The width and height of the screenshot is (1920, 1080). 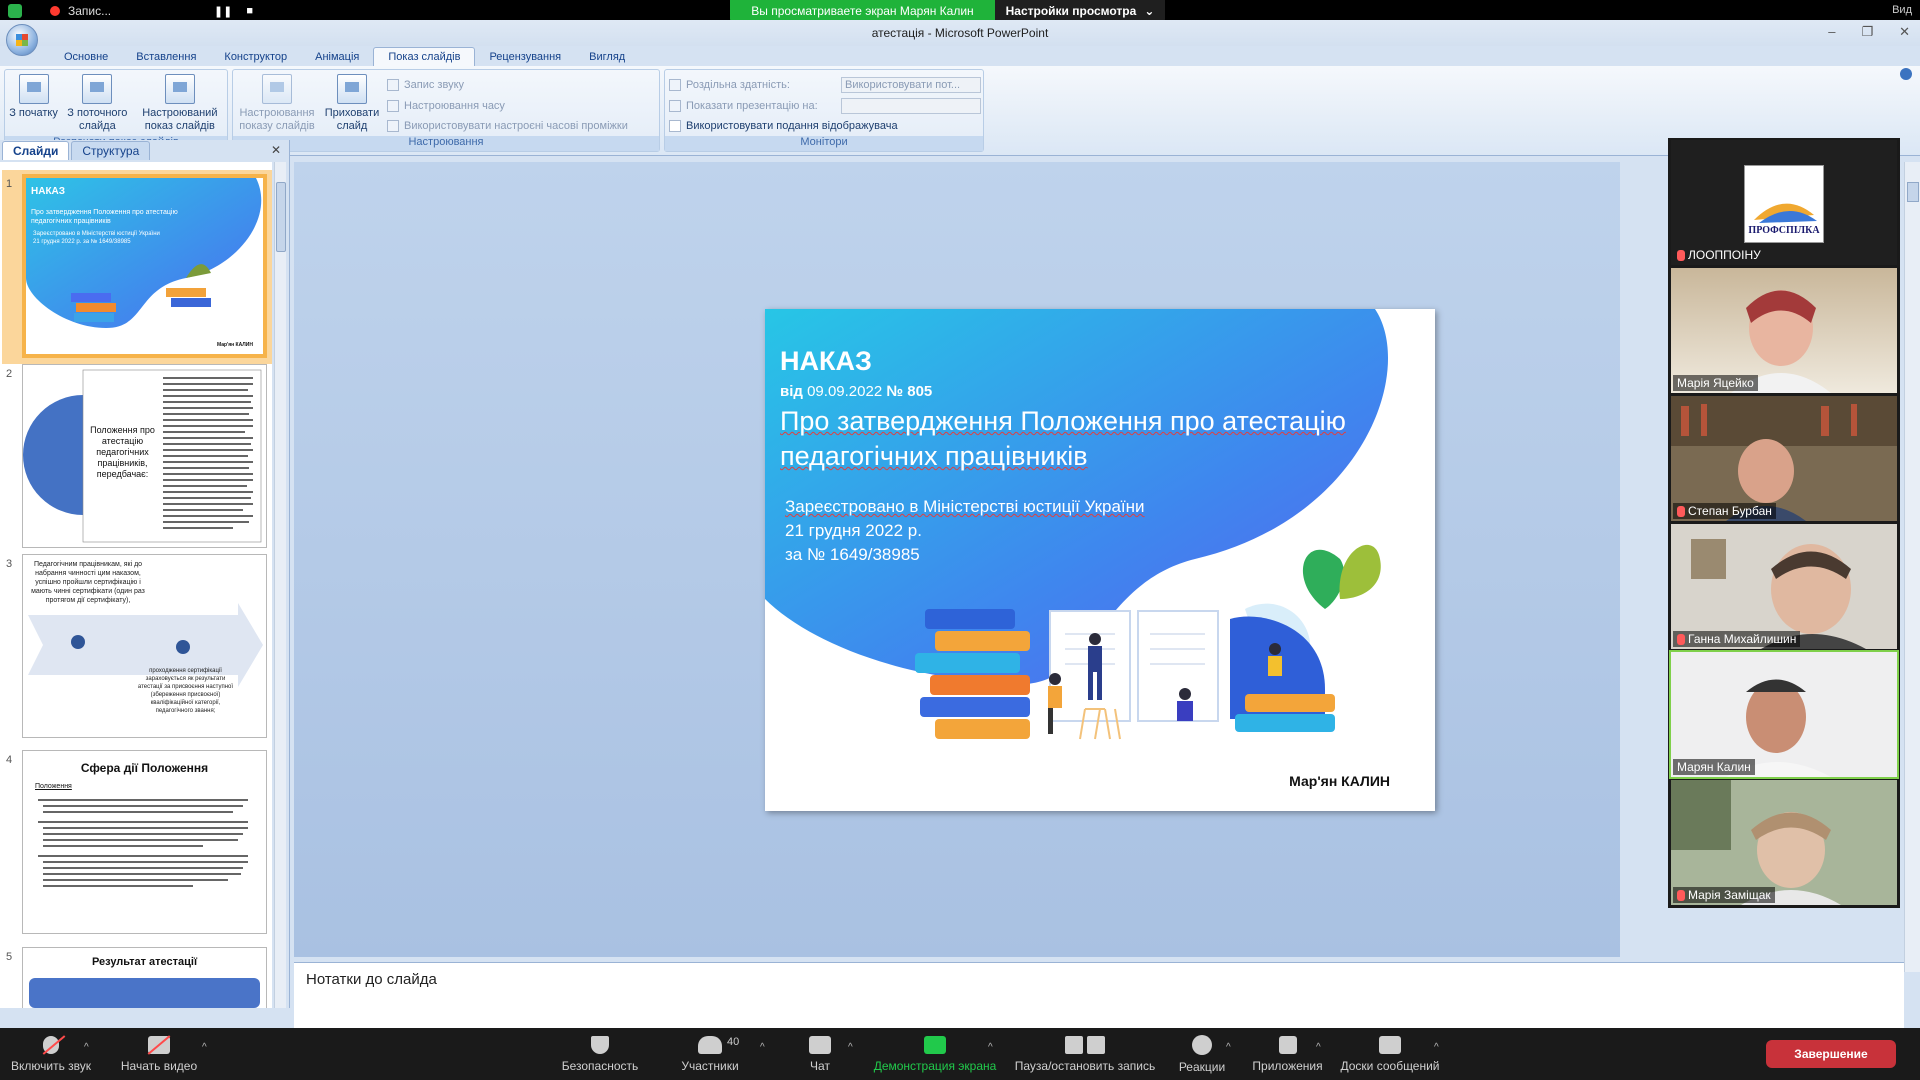 I want to click on tab-animations: Анімація, so click(x=337, y=57).